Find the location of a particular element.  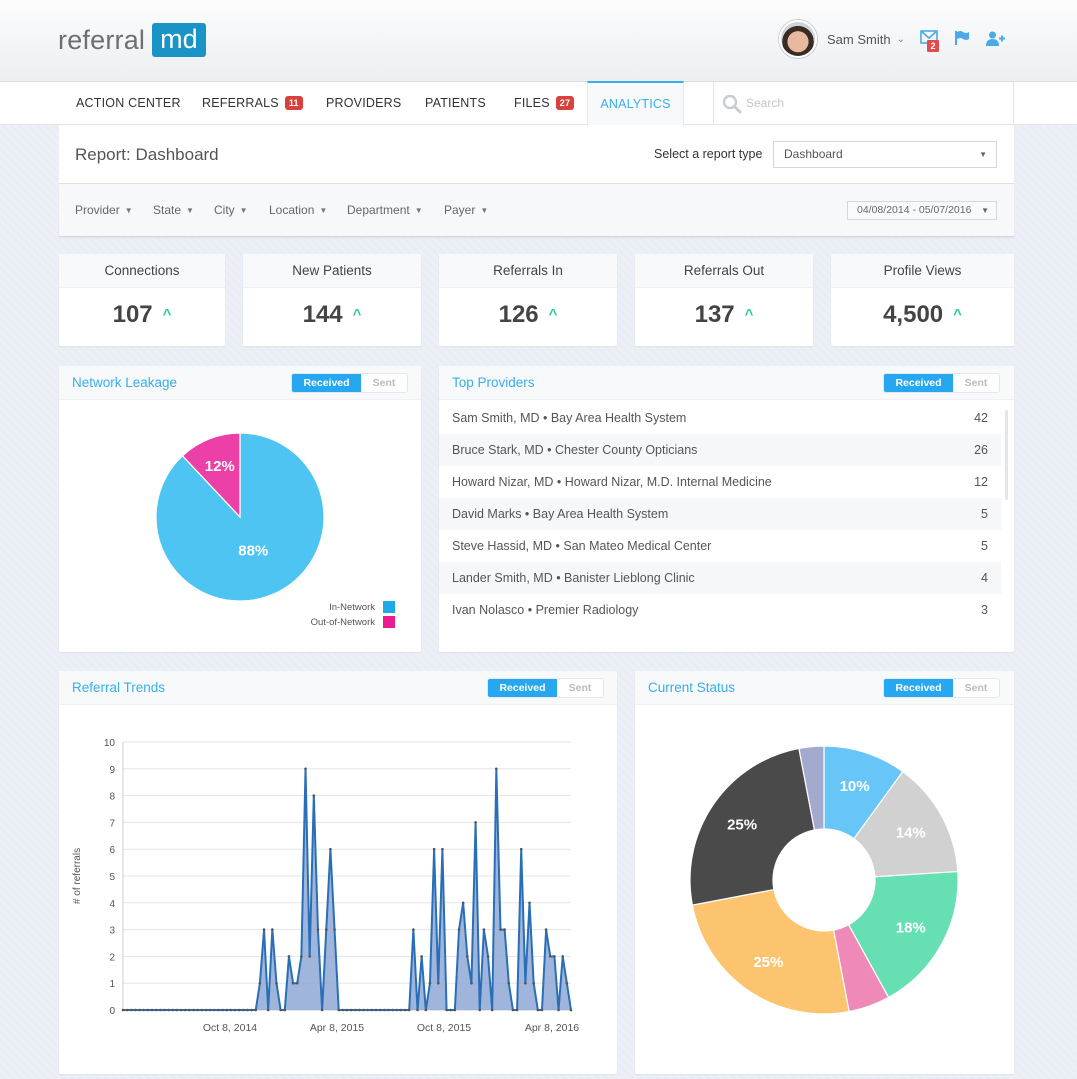

nav-referrals: REFERRALS 11 is located at coordinates (252, 103).